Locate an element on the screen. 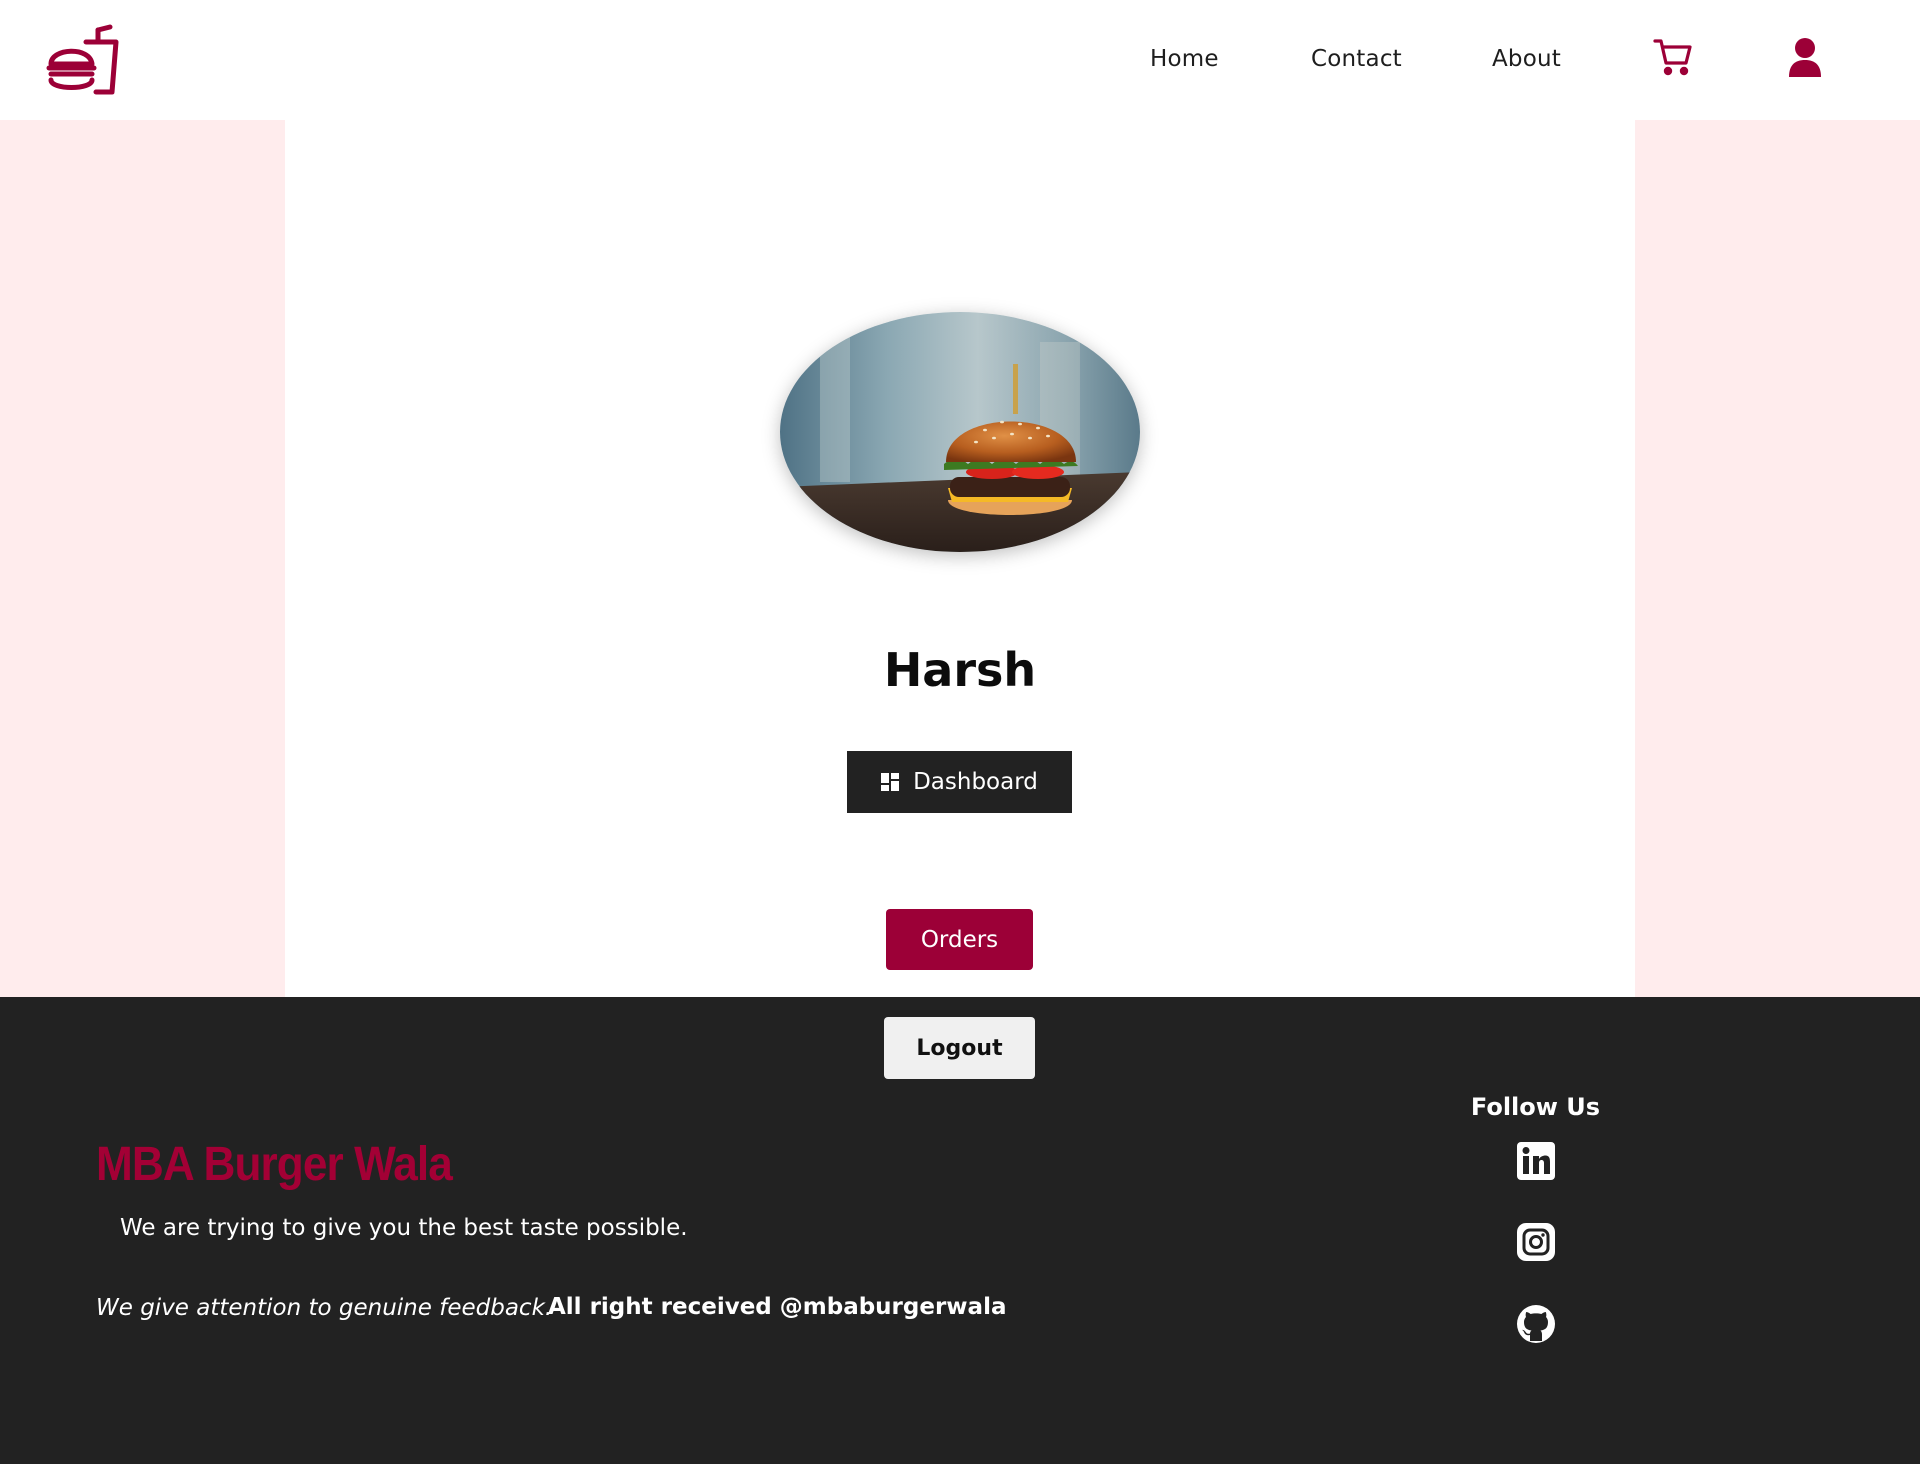  site-header: Home Contact About is located at coordinates (960, 60).